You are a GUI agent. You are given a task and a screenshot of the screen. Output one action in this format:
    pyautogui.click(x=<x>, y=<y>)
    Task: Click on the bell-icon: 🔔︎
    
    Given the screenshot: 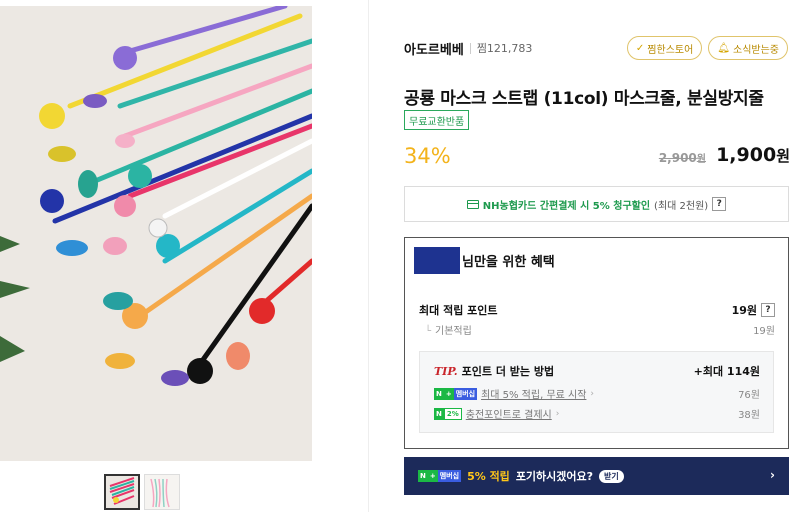 What is the action you would take?
    pyautogui.click(x=723, y=48)
    